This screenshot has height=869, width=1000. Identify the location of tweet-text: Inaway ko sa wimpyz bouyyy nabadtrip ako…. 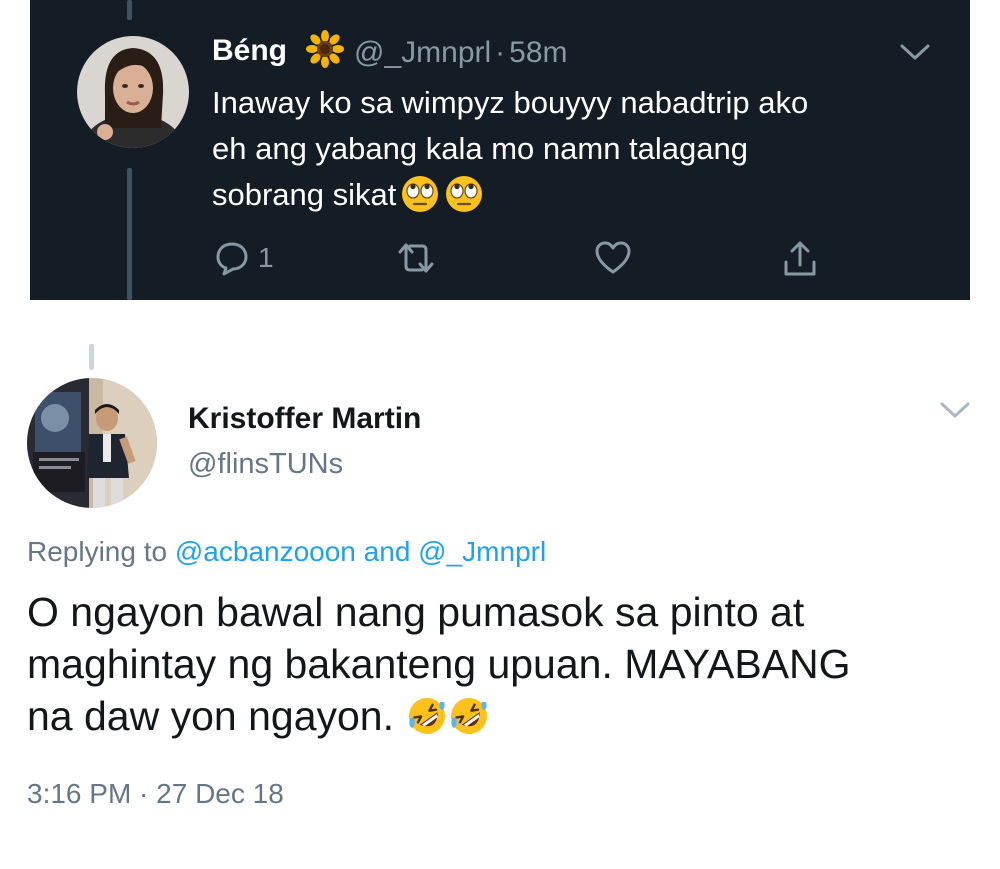
(572, 149).